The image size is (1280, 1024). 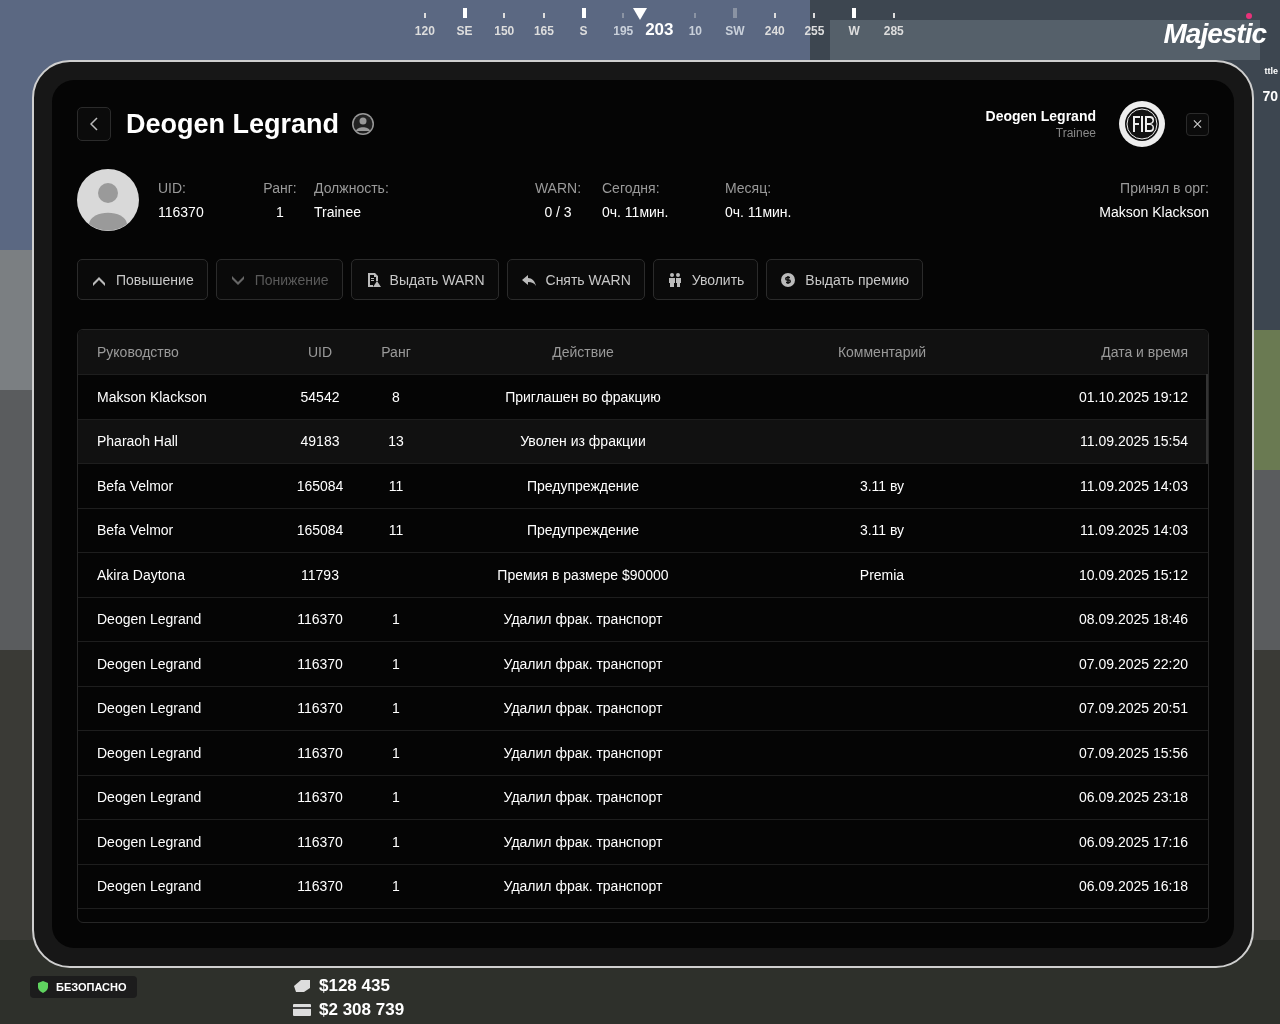 What do you see at coordinates (302, 986) in the screenshot?
I see `cash-icon` at bounding box center [302, 986].